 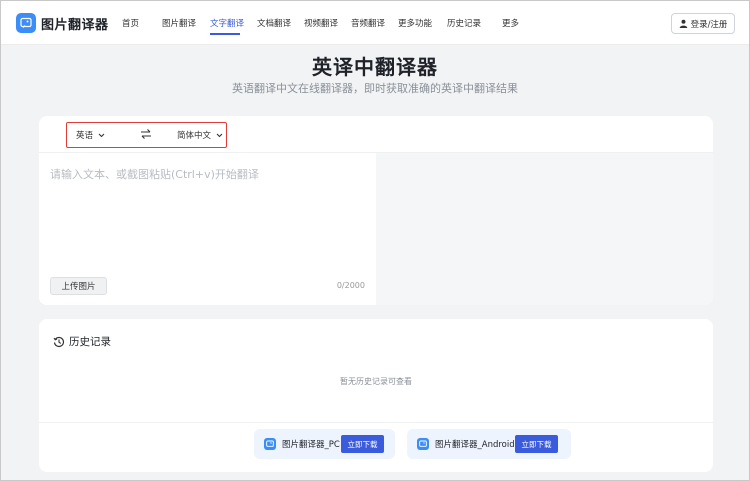 What do you see at coordinates (350, 285) in the screenshot?
I see `character-counter: 0/2000` at bounding box center [350, 285].